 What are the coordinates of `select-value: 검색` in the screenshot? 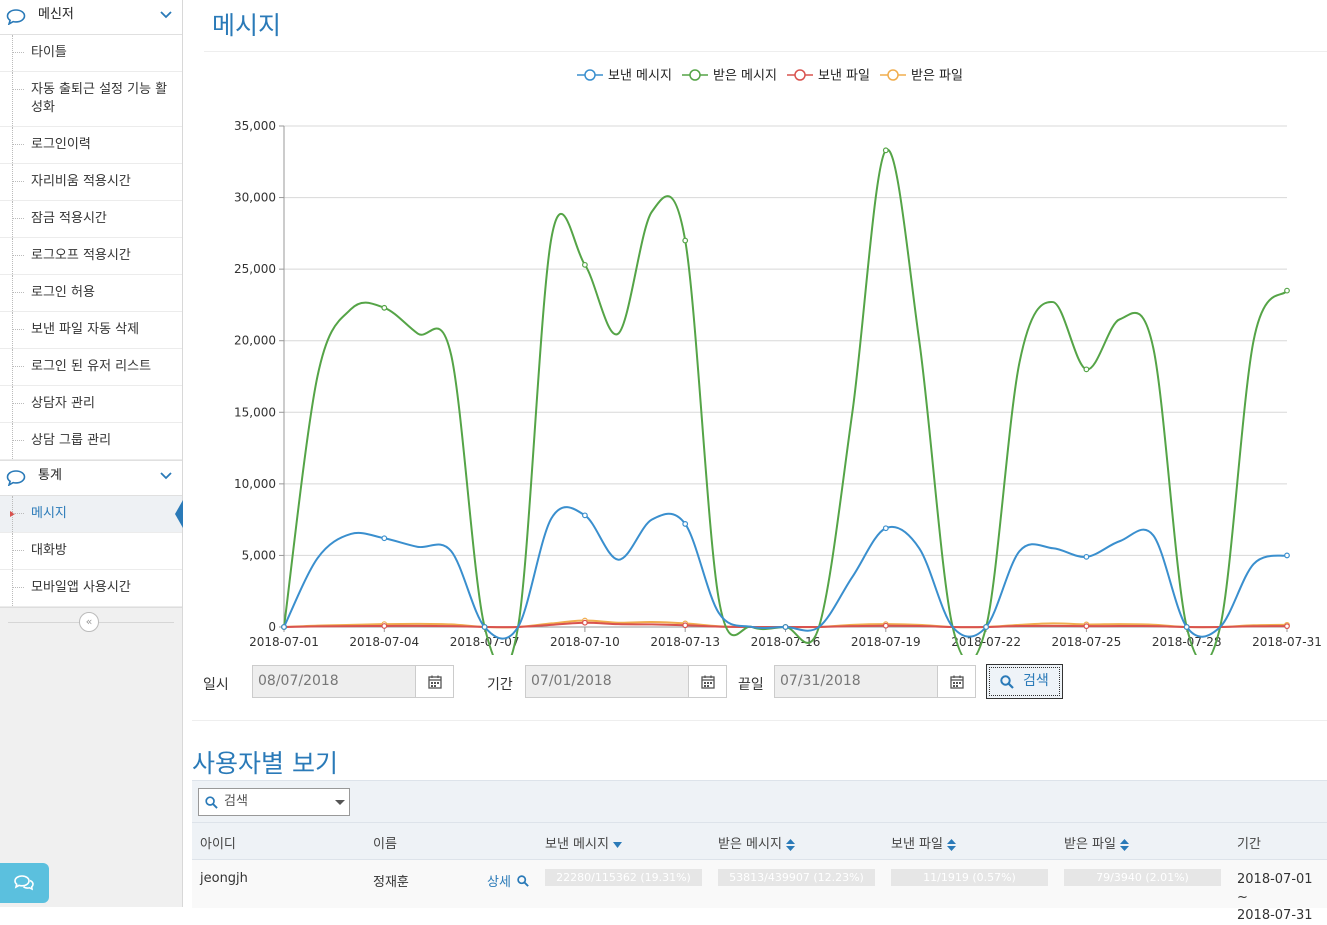 It's located at (236, 801).